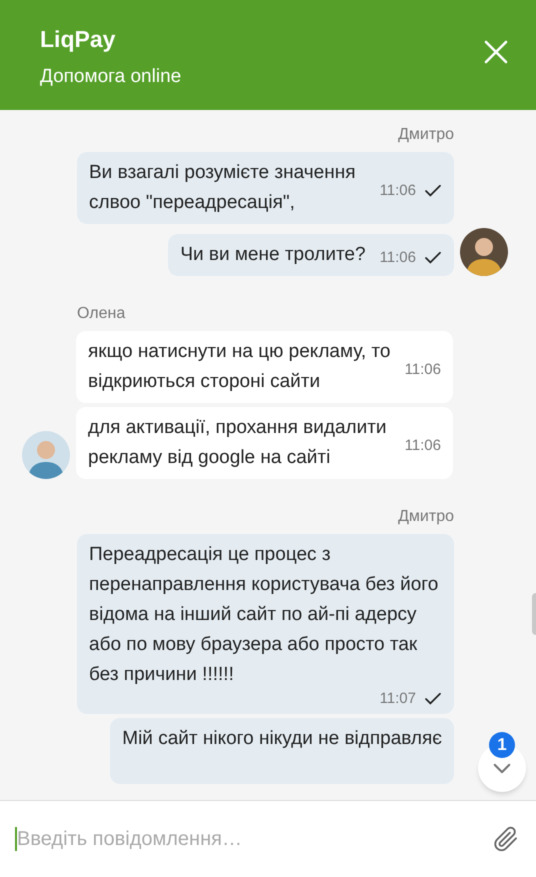  I want to click on chat-subtitle: Допомога online, so click(111, 76).